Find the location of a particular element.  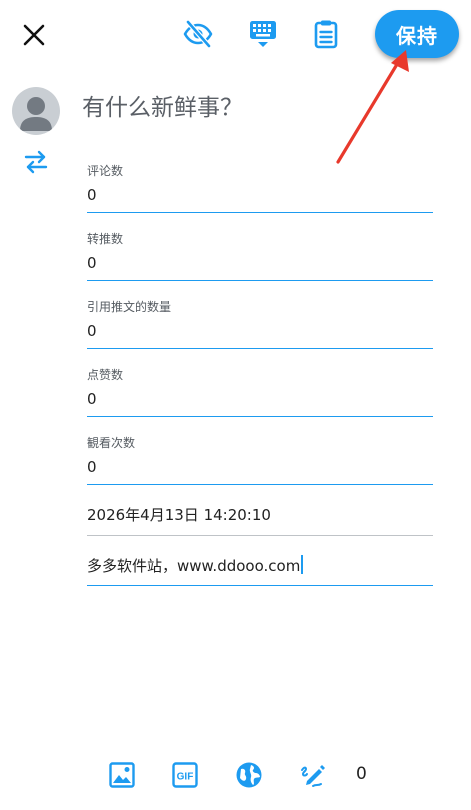

svg-text: GIF is located at coordinates (185, 777).